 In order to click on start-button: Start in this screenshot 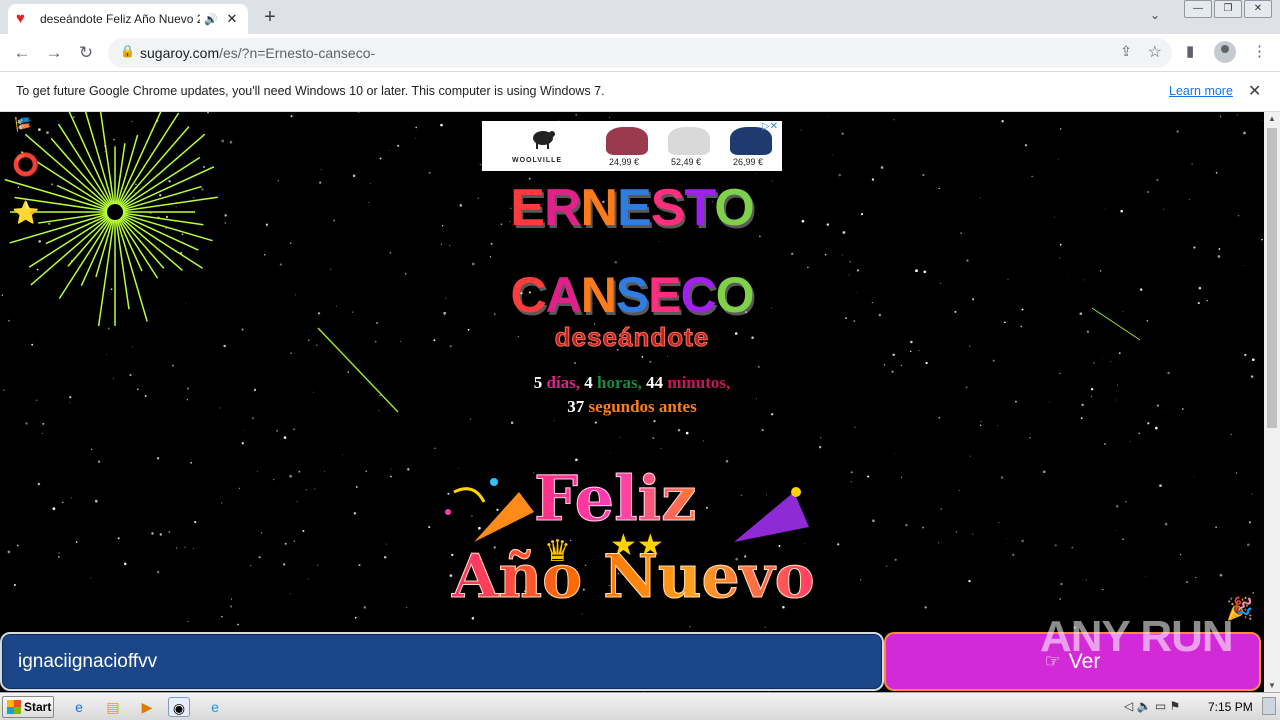, I will do `click(28, 707)`.